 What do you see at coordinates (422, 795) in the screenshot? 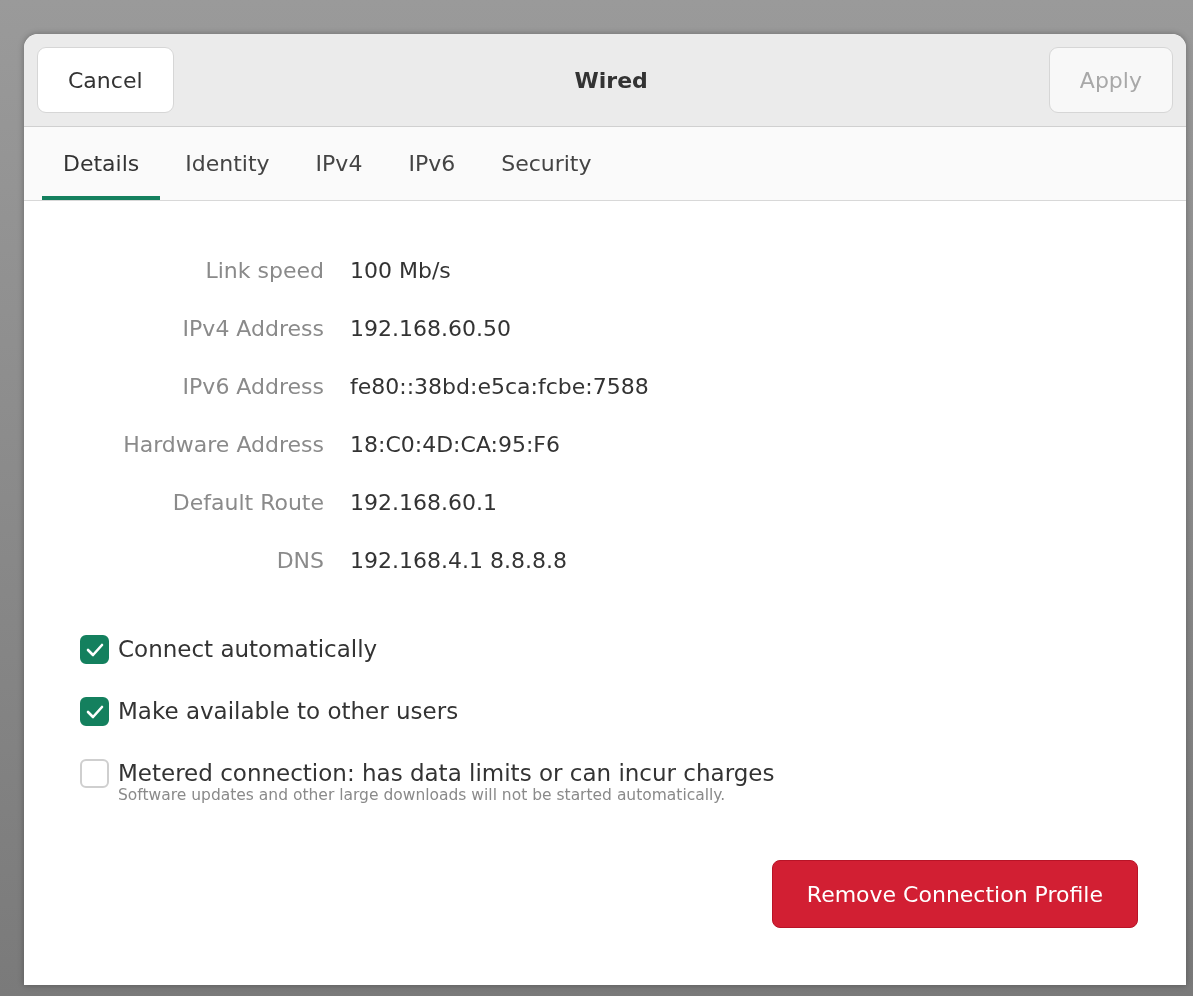
I see `hint-text: Software updates and other large downloads will not be started automatically.` at bounding box center [422, 795].